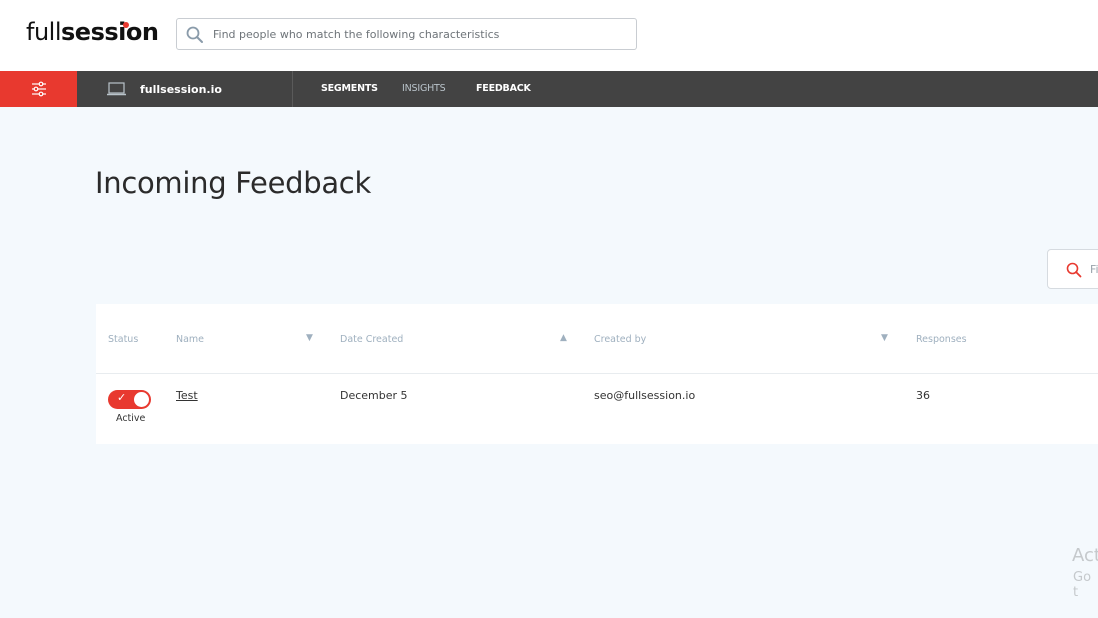  Describe the element at coordinates (233, 183) in the screenshot. I see `page-title: Incoming Feedback` at that location.